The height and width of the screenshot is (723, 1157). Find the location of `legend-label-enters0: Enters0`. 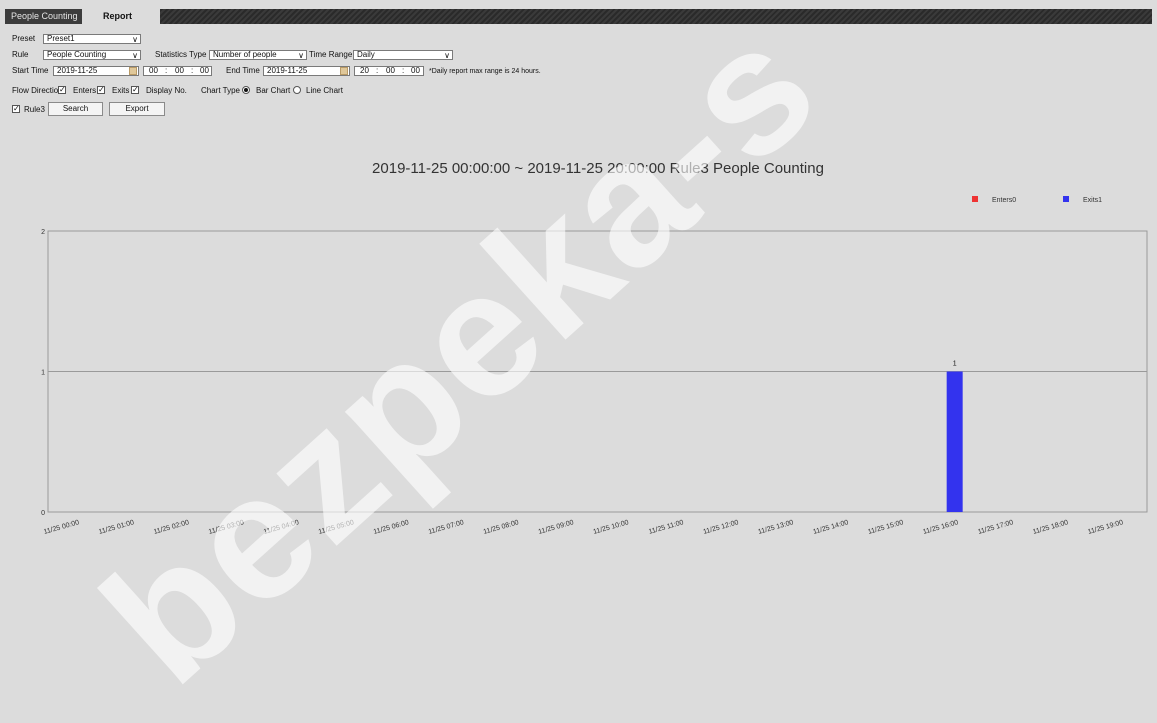

legend-label-enters0: Enters0 is located at coordinates (1004, 200).